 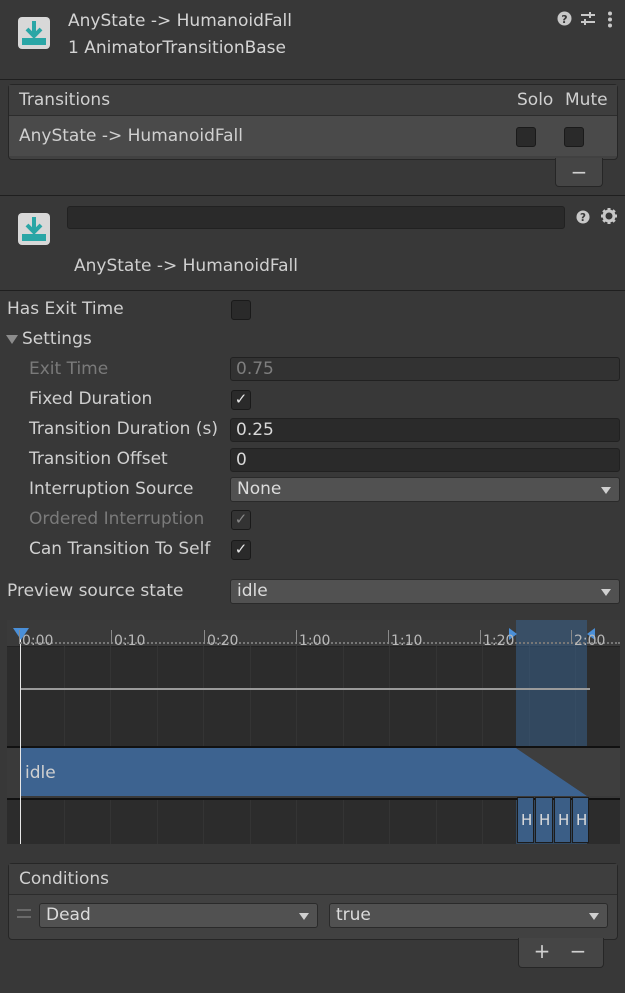 I want to click on interruption-source-value: None, so click(x=259, y=489).